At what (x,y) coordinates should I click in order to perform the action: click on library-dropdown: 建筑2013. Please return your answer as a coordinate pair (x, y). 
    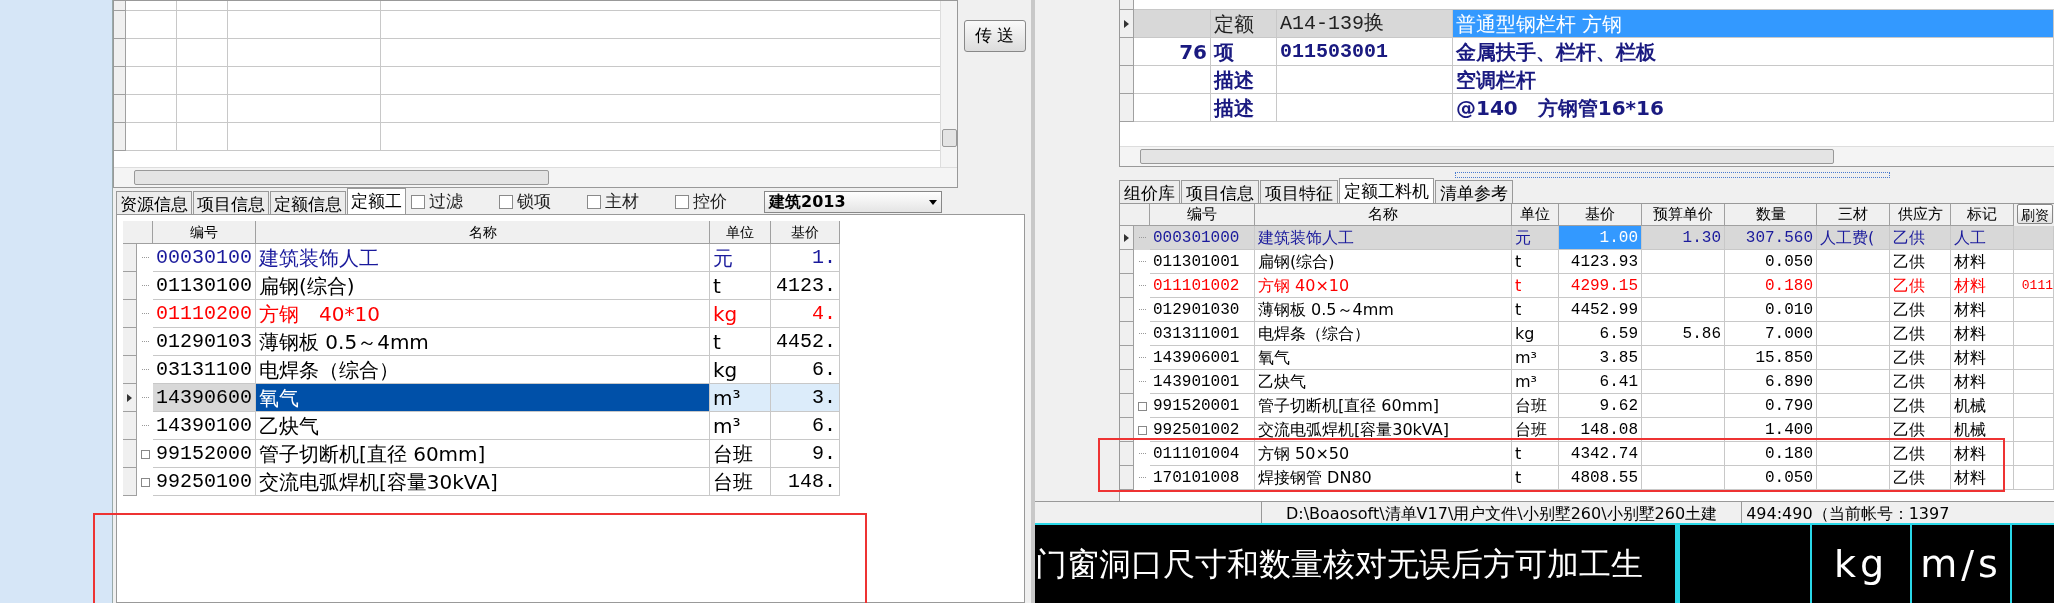
    Looking at the image, I should click on (853, 202).